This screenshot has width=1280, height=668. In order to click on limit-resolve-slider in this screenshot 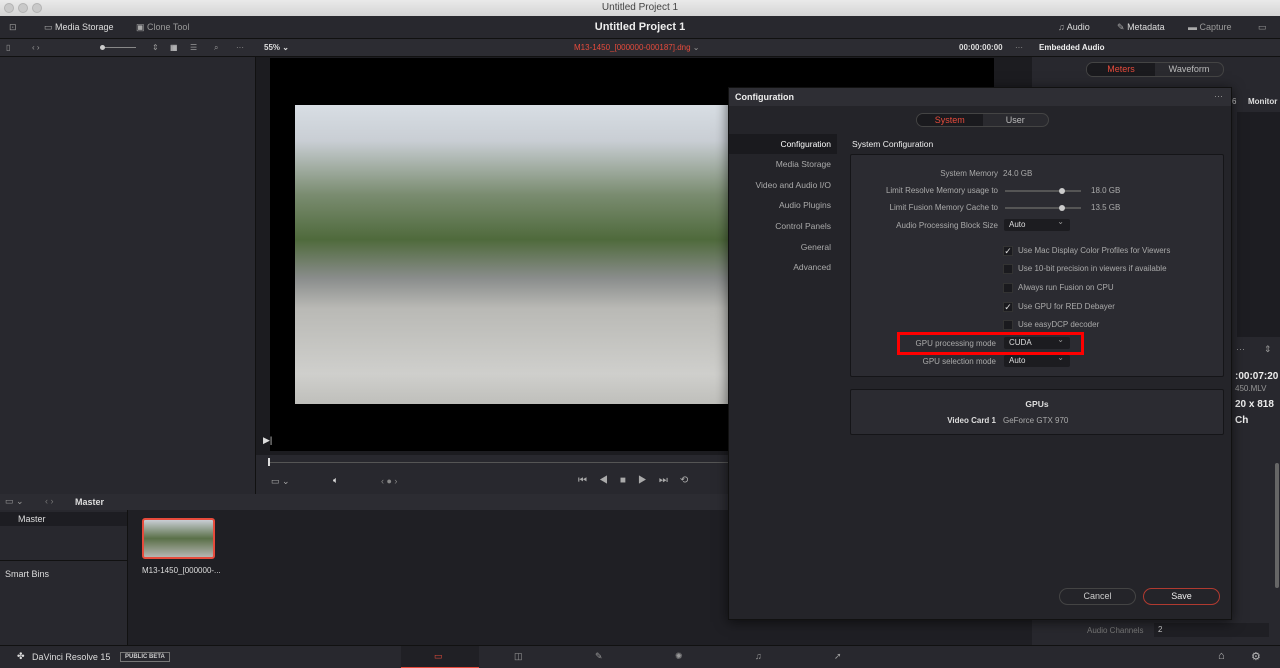, I will do `click(1043, 191)`.